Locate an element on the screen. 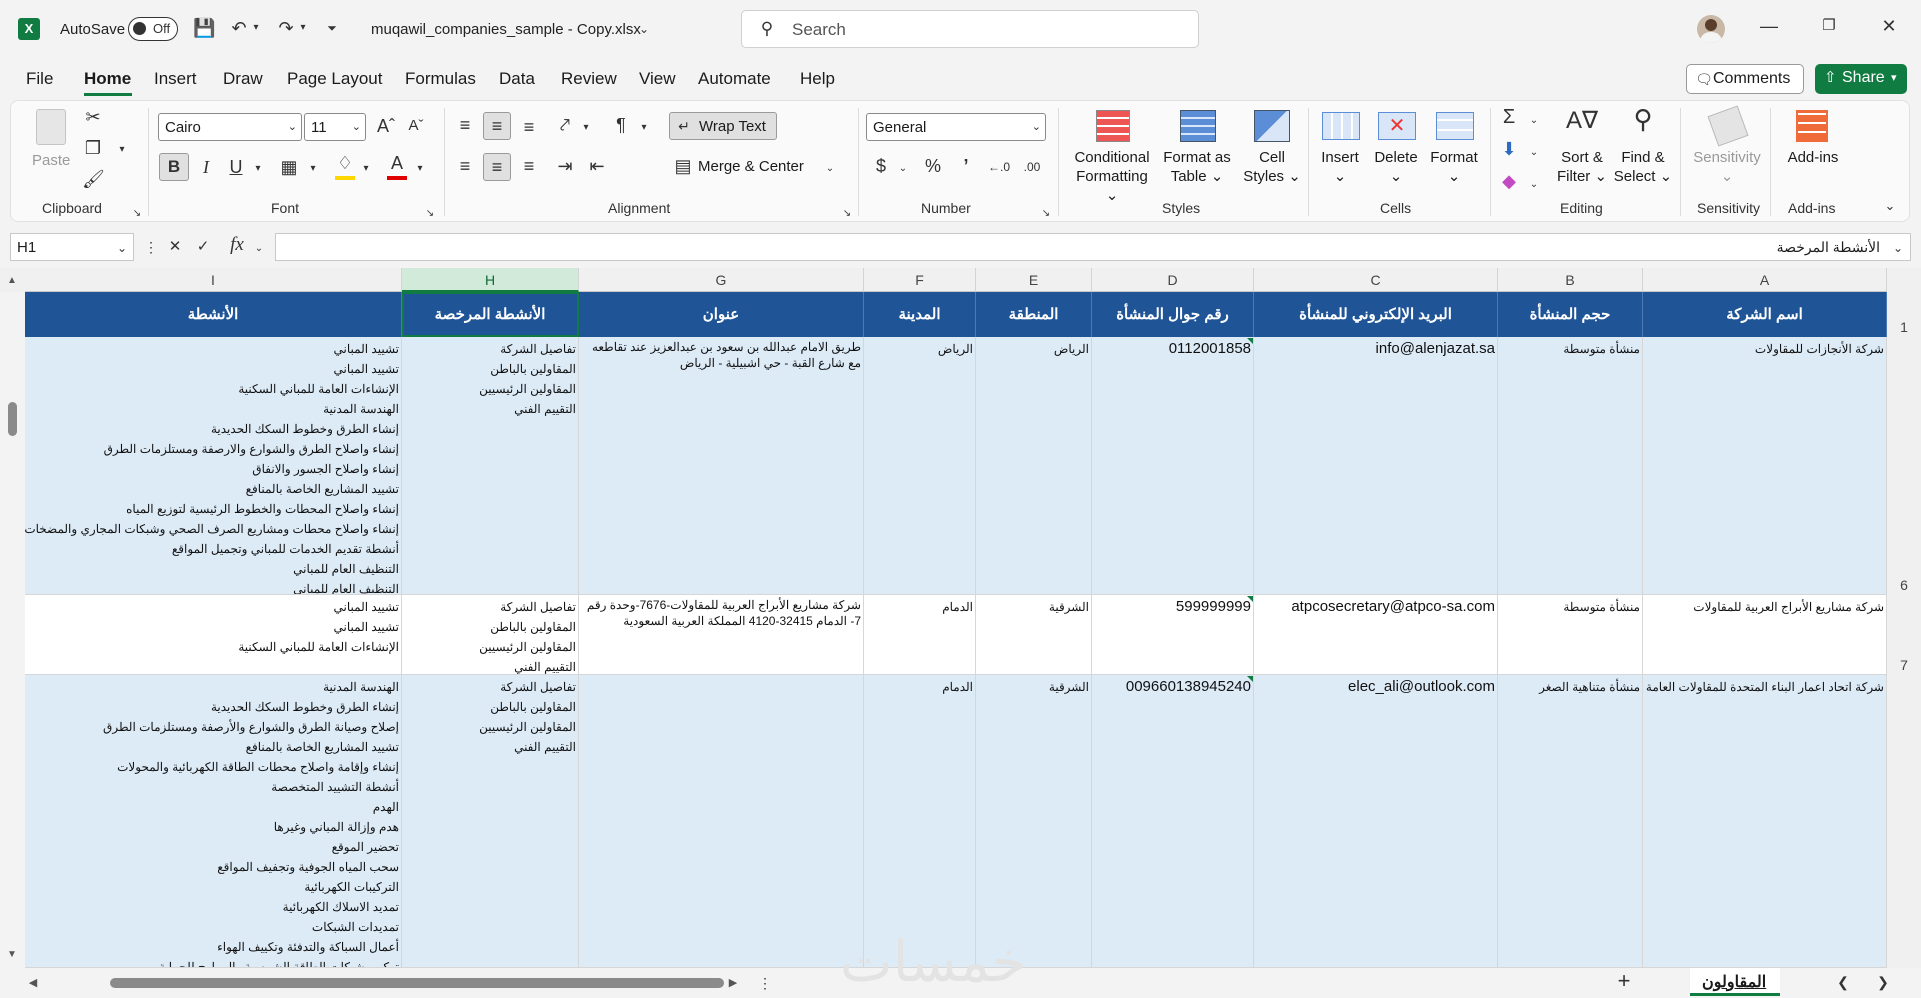  borders-dropdown-icon: ▾ is located at coordinates (313, 169).